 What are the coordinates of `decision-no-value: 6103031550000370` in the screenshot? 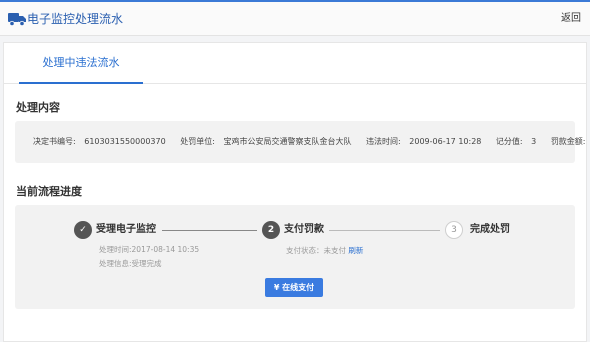 It's located at (125, 141).